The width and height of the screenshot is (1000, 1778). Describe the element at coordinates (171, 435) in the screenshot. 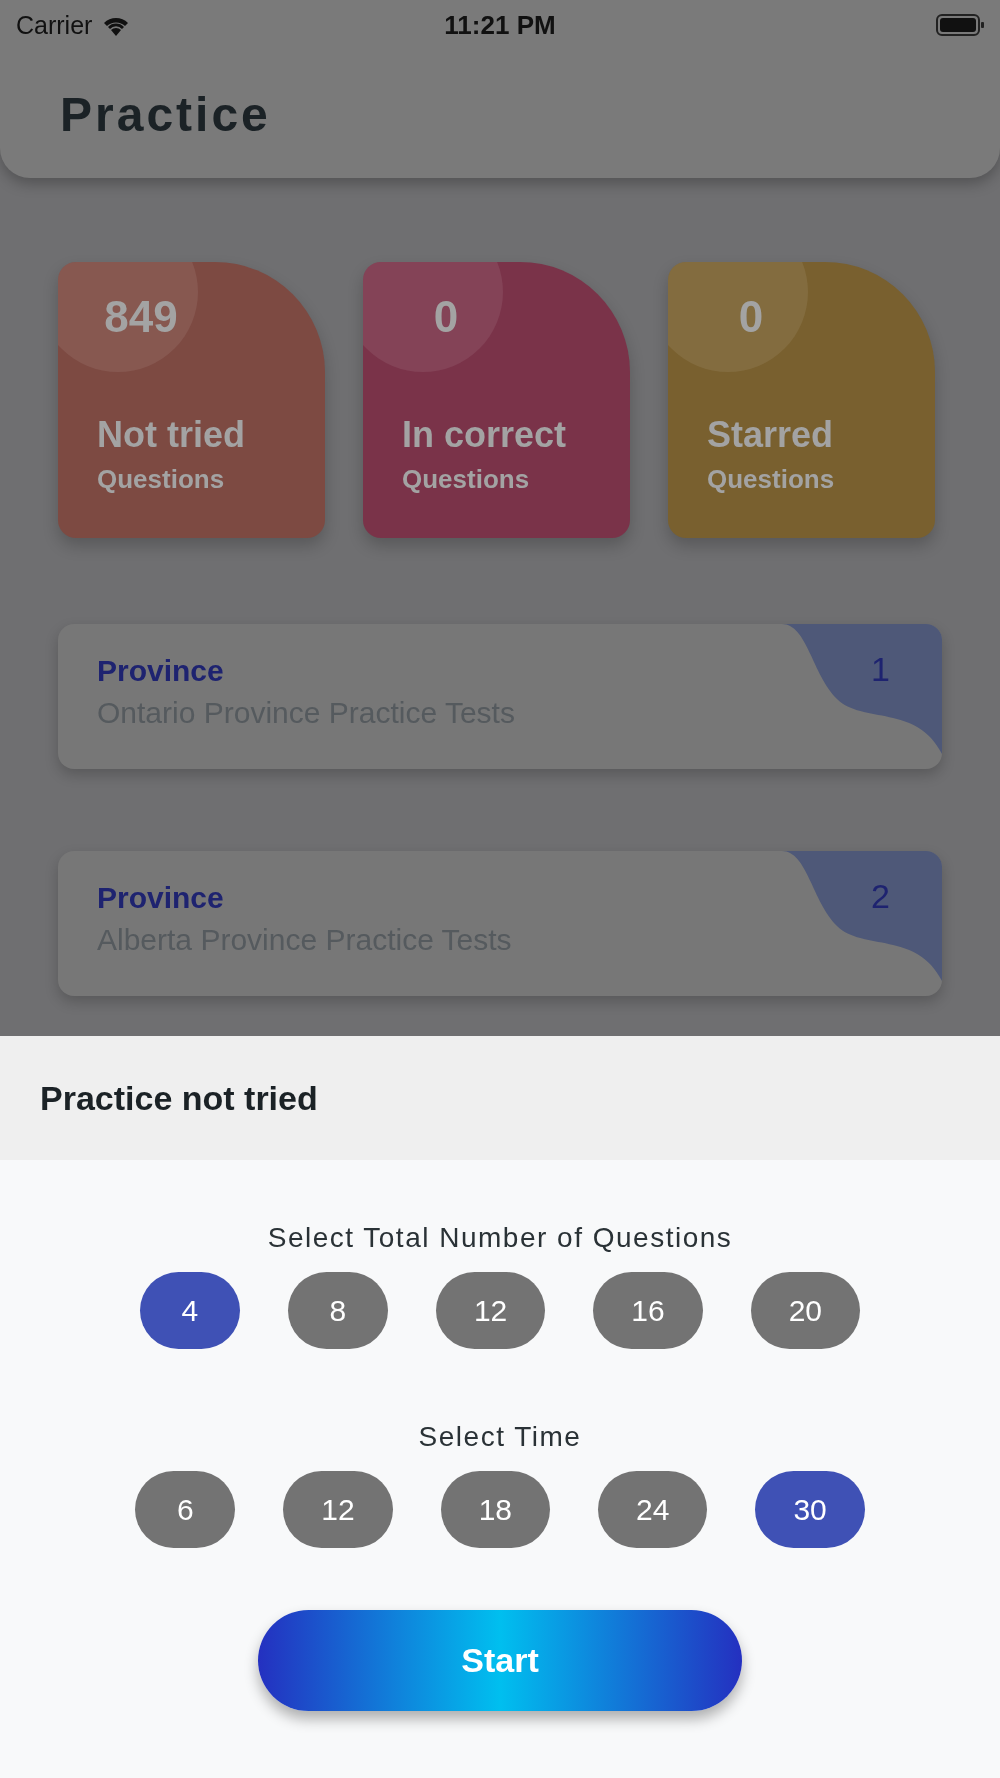

I see `stat-label: Not tried` at that location.